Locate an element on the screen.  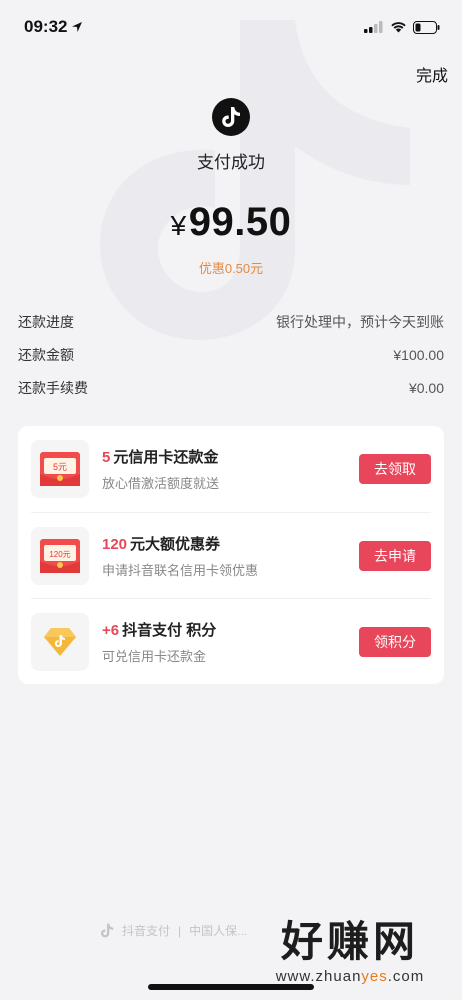
douyin-logo is located at coordinates (231, 117).